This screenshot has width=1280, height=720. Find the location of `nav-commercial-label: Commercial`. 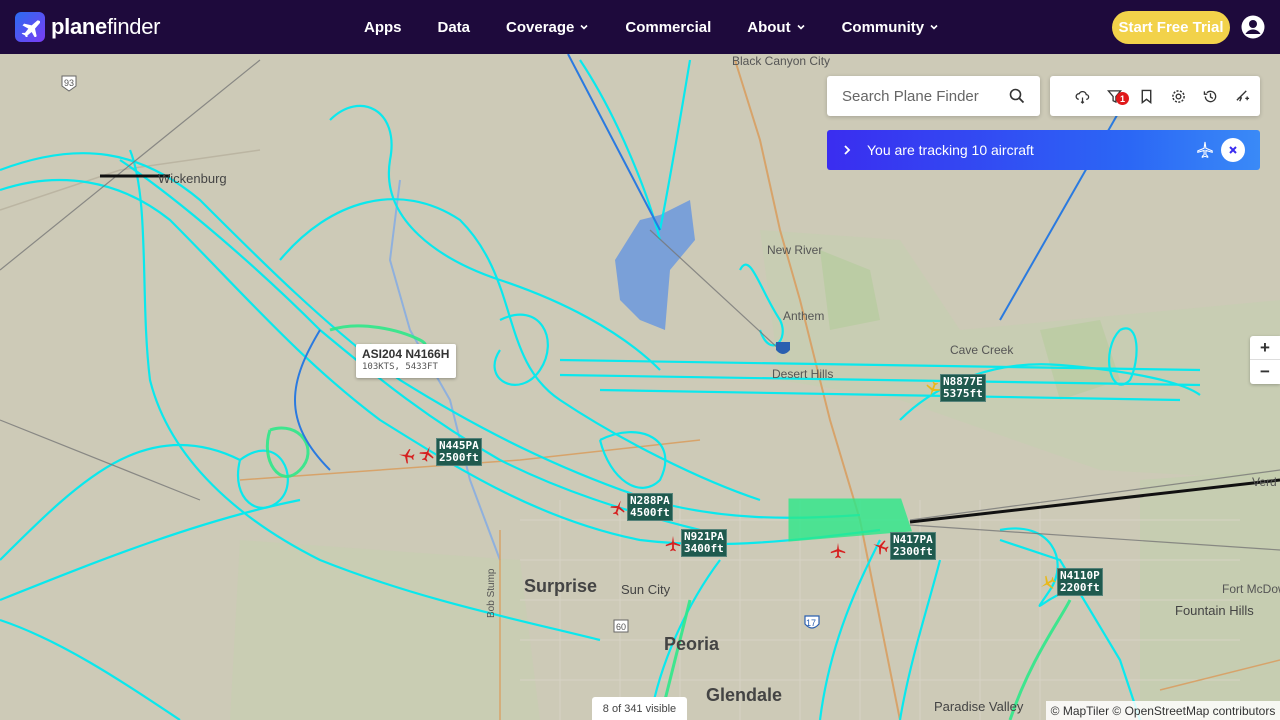

nav-commercial-label: Commercial is located at coordinates (668, 27).